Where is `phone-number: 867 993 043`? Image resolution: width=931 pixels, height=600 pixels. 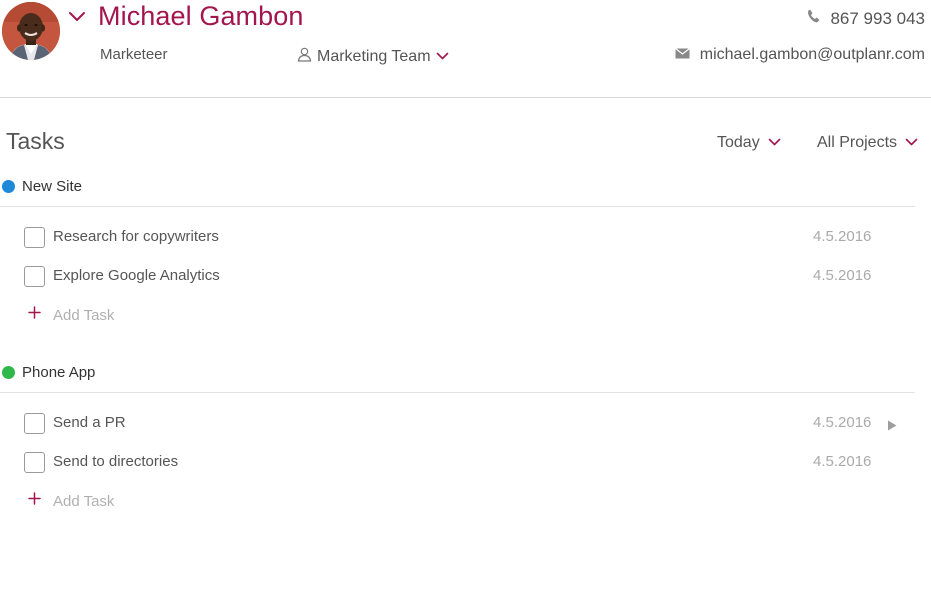 phone-number: 867 993 043 is located at coordinates (877, 18).